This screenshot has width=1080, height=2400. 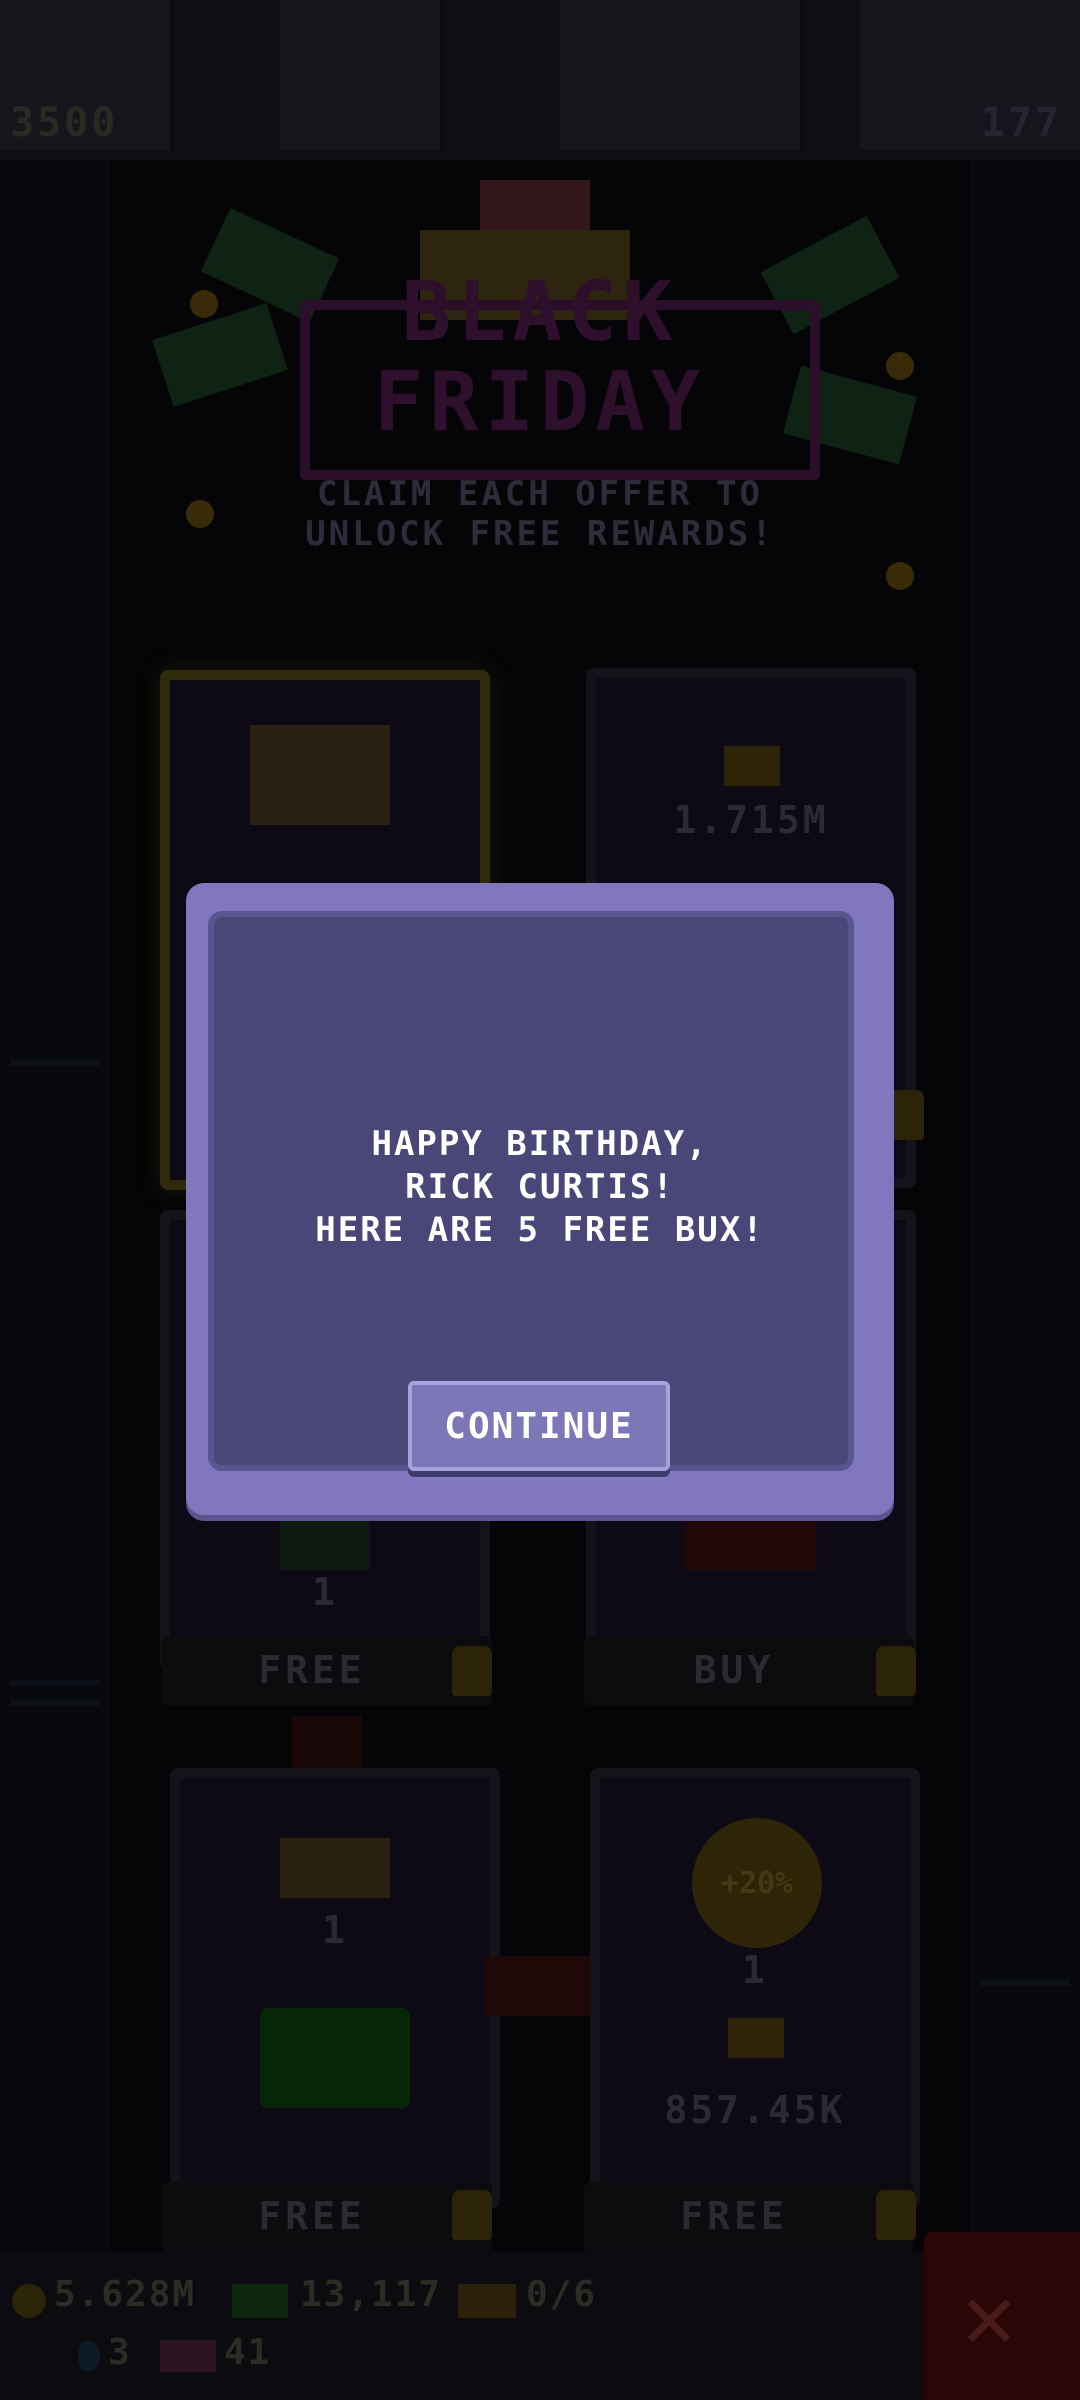 What do you see at coordinates (327, 1744) in the screenshot?
I see `chevron-up-arrow-icon` at bounding box center [327, 1744].